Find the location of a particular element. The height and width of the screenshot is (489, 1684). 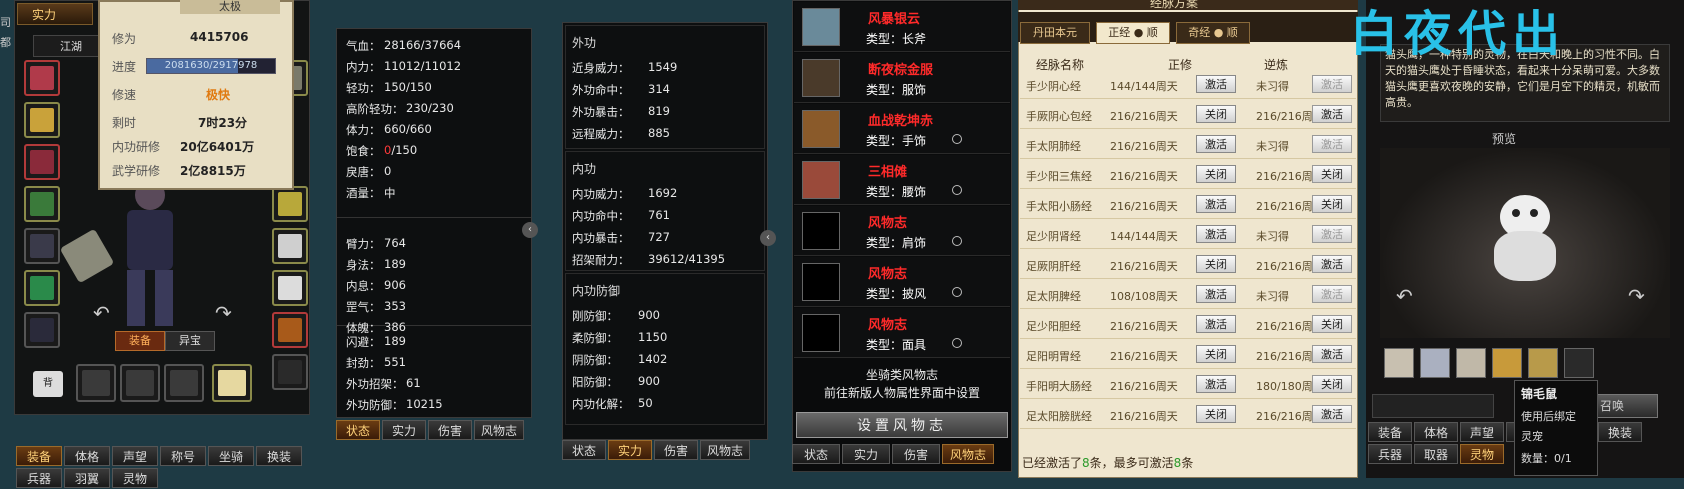

rotate-left-arrow: ↶ is located at coordinates (101, 313).